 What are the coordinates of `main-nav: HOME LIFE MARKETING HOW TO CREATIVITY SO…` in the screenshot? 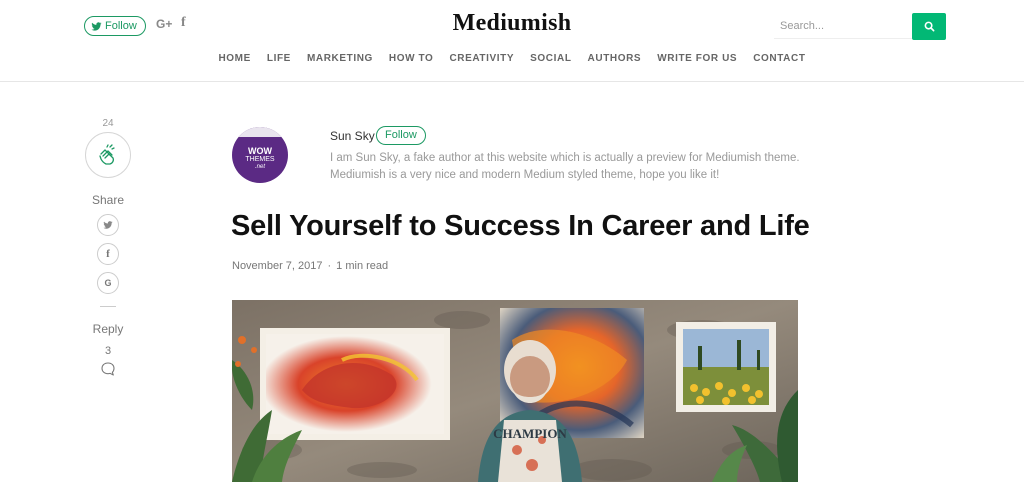 It's located at (512, 58).